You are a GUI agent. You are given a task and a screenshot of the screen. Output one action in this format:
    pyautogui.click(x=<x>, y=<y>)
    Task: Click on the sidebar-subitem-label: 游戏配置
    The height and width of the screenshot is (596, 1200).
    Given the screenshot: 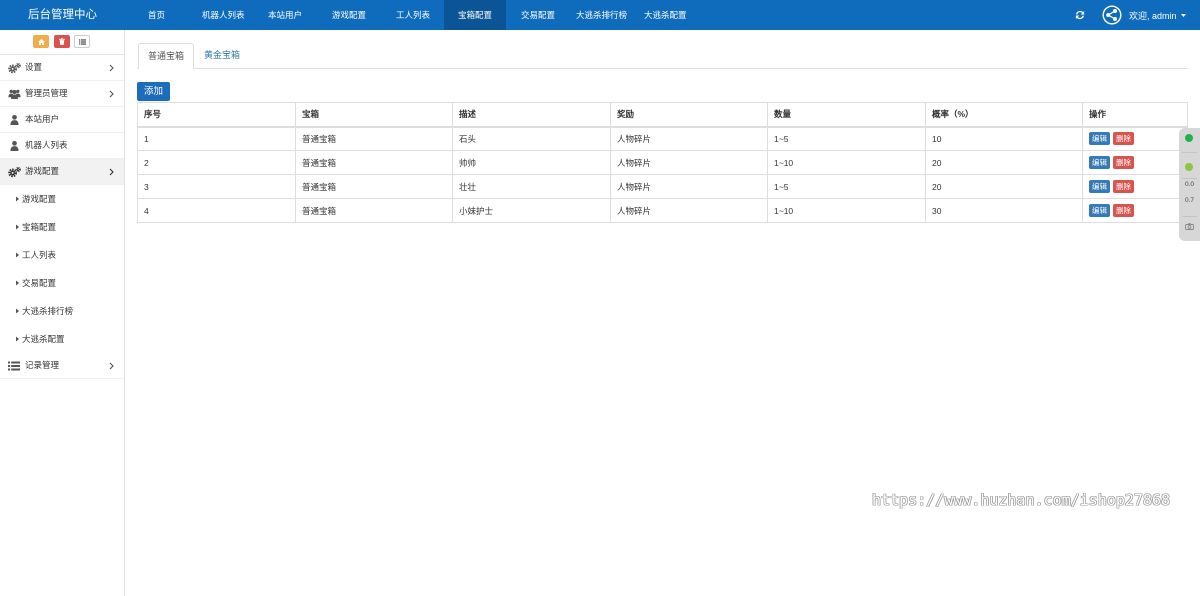 What is the action you would take?
    pyautogui.click(x=39, y=199)
    